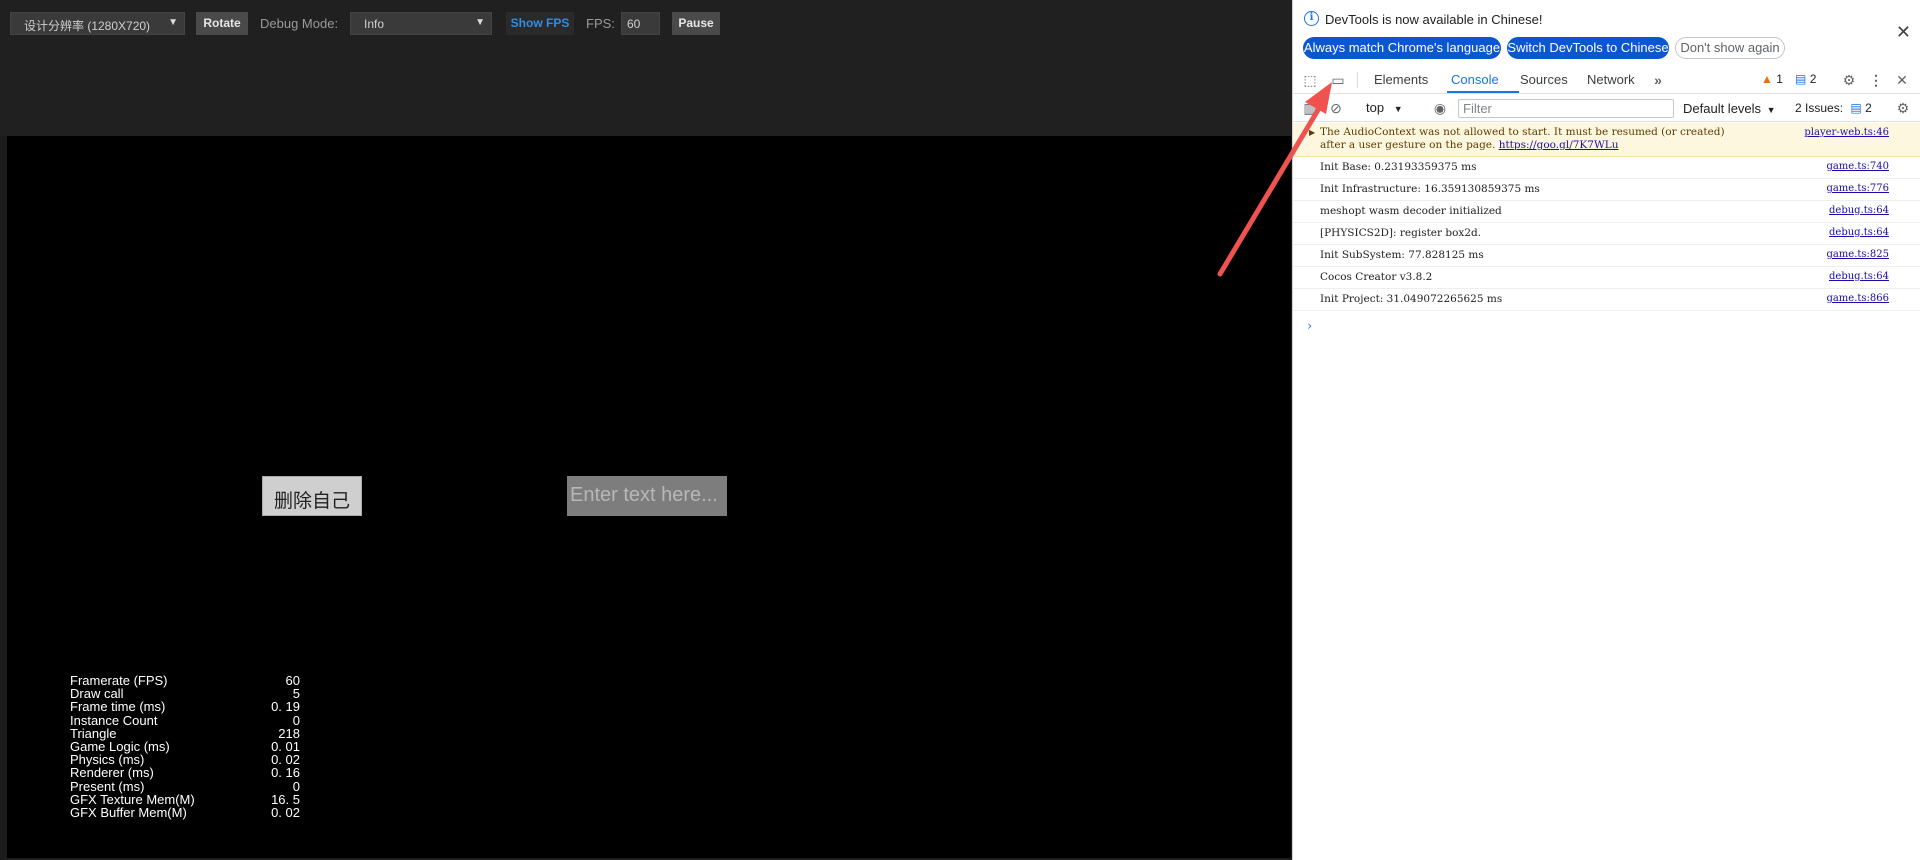  I want to click on device-toolbar-icon: ▭, so click(1338, 80).